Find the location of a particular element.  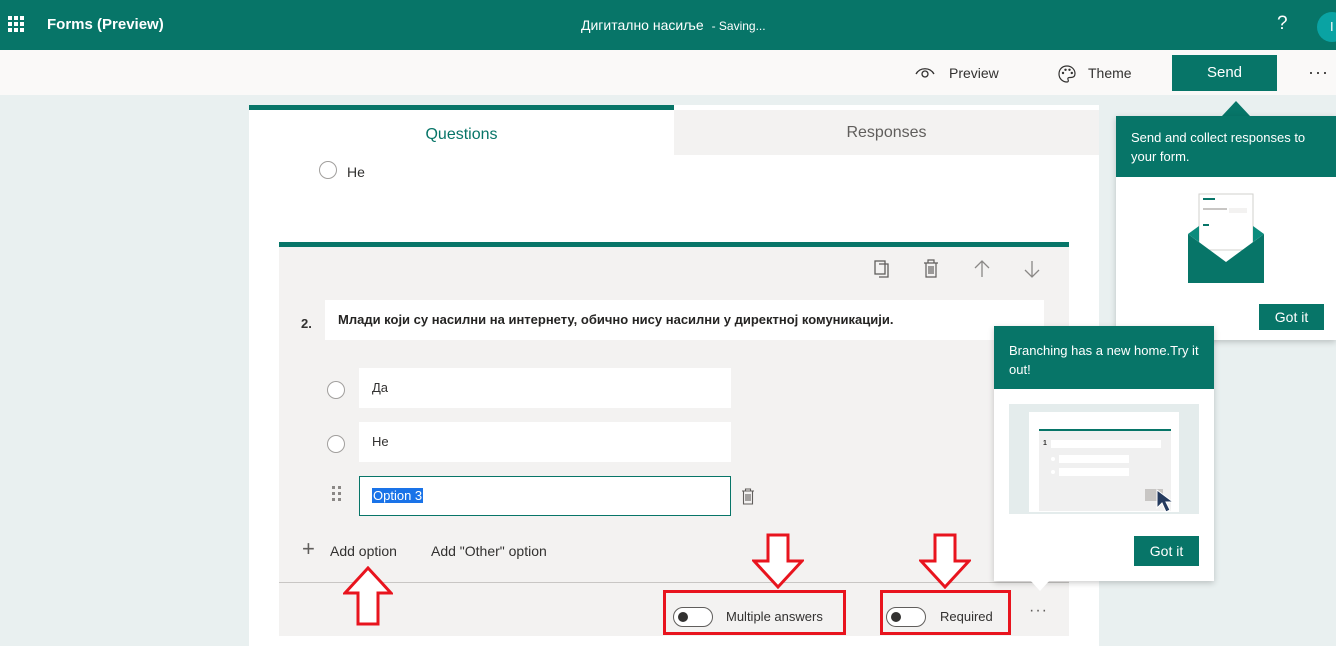

annotation-arrow-up is located at coordinates (368, 596).